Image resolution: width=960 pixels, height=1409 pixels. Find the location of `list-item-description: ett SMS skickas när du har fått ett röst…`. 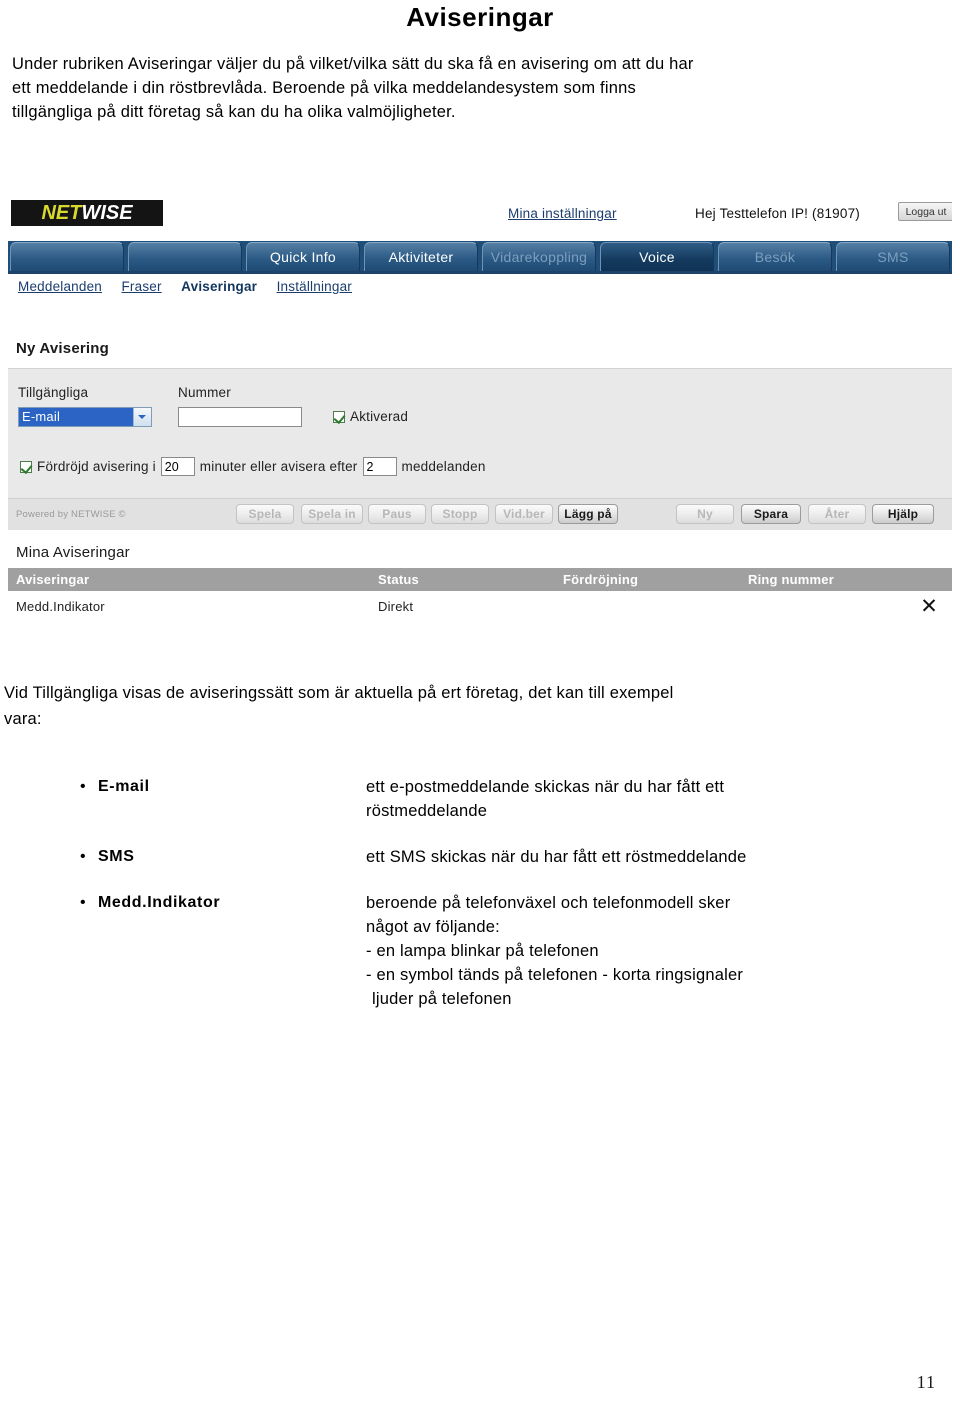

list-item-description: ett SMS skickas när du har fått ett röst… is located at coordinates (663, 857).